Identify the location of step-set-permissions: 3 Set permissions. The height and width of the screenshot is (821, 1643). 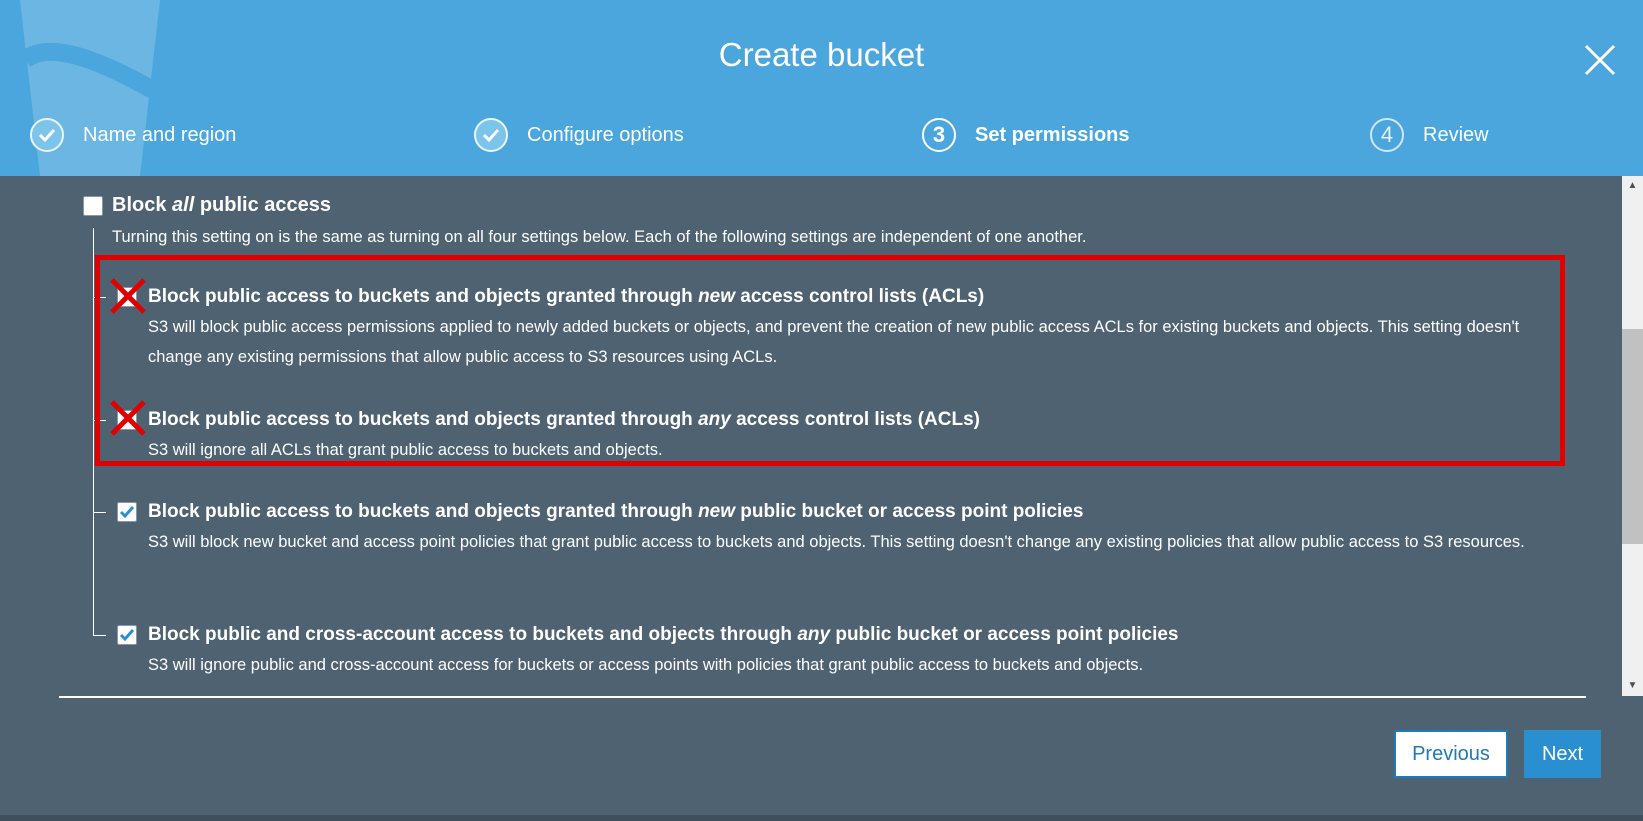
(1026, 135).